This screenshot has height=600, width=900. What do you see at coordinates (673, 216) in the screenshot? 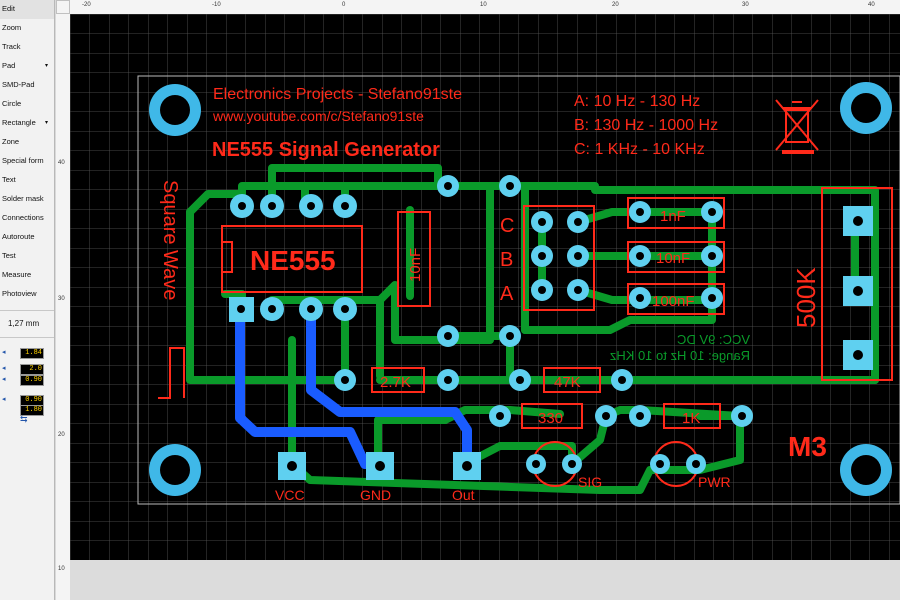
I see `cap-1nf-label: 1nF` at bounding box center [673, 216].